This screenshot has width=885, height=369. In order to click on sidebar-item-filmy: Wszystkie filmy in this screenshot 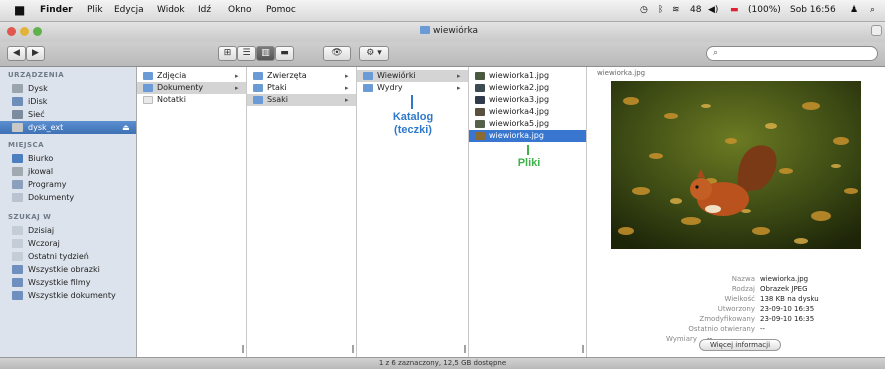, I will do `click(68, 282)`.